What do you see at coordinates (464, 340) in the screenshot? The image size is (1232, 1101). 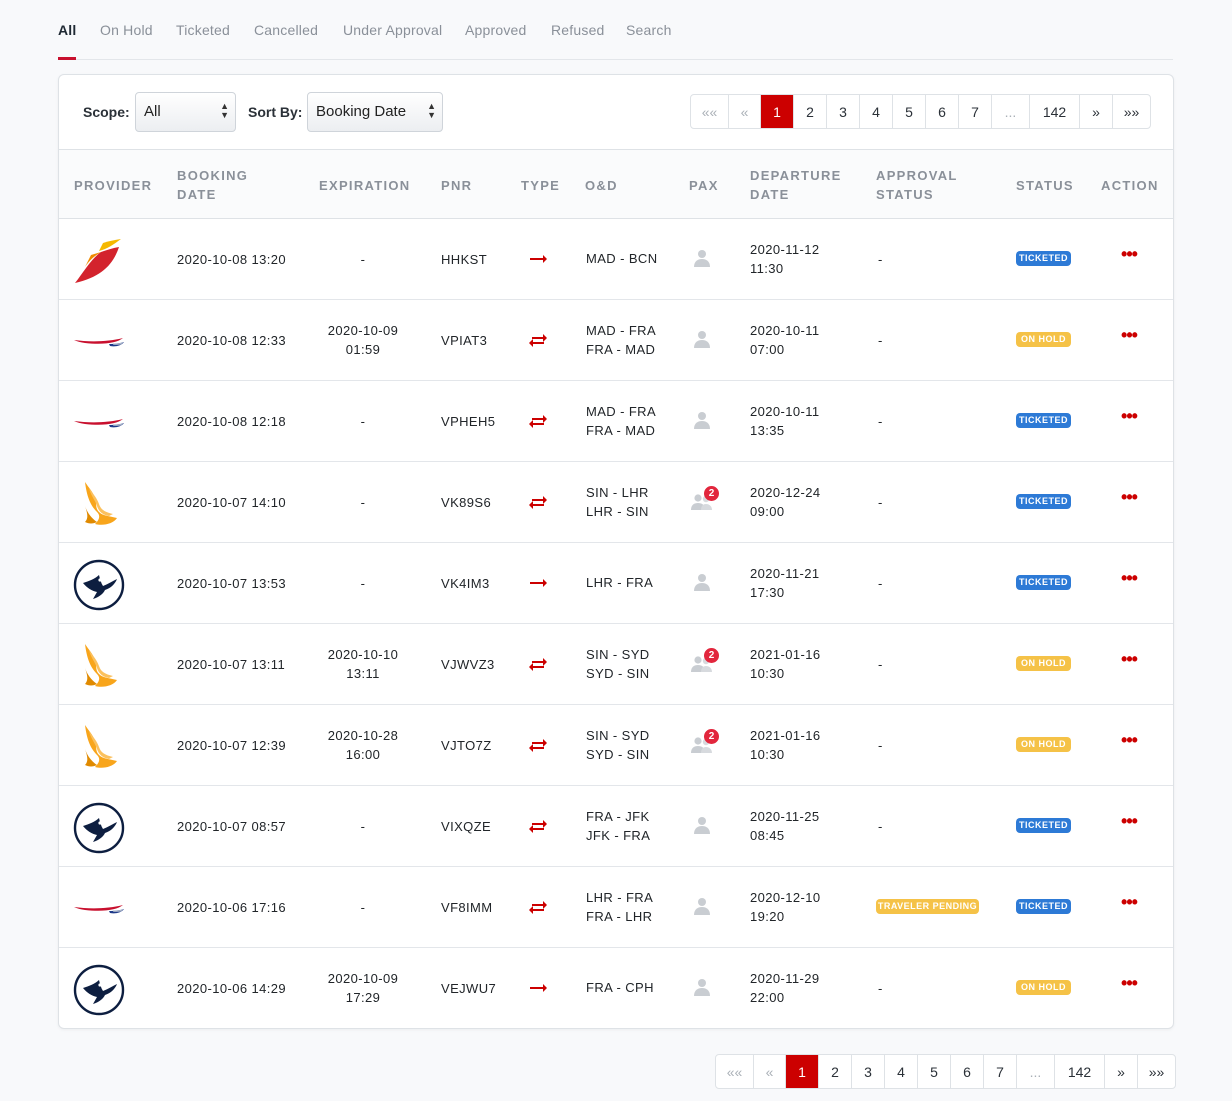 I see `pnr-code: VPIAT3` at bounding box center [464, 340].